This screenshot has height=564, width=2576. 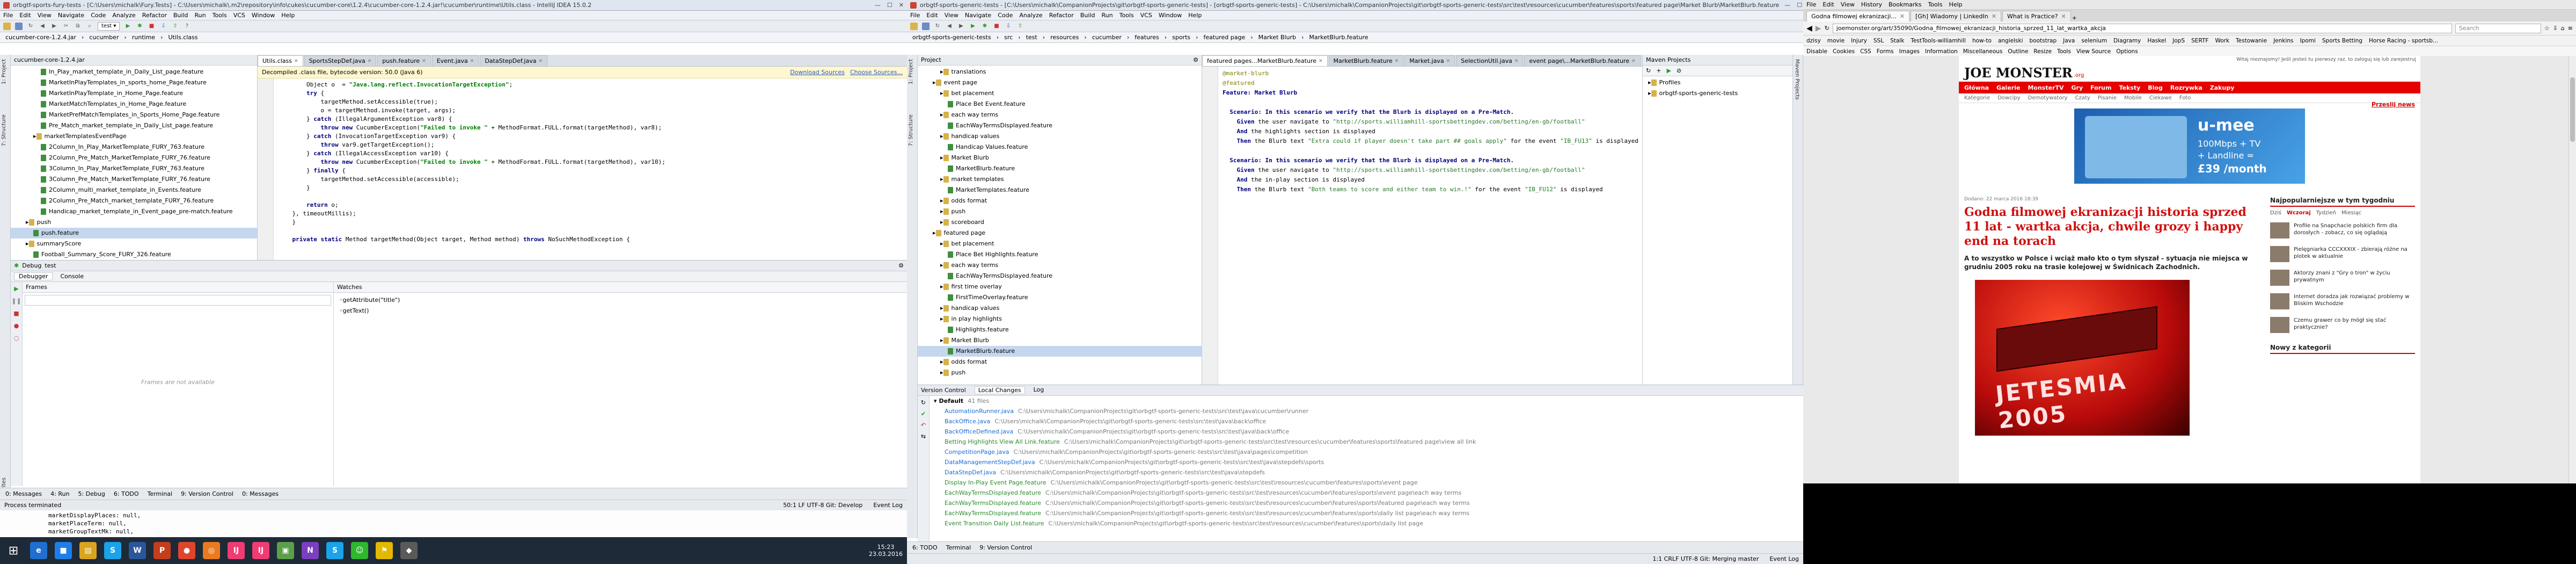 What do you see at coordinates (2283, 41) in the screenshot?
I see `bookmark-item: Jenkins` at bounding box center [2283, 41].